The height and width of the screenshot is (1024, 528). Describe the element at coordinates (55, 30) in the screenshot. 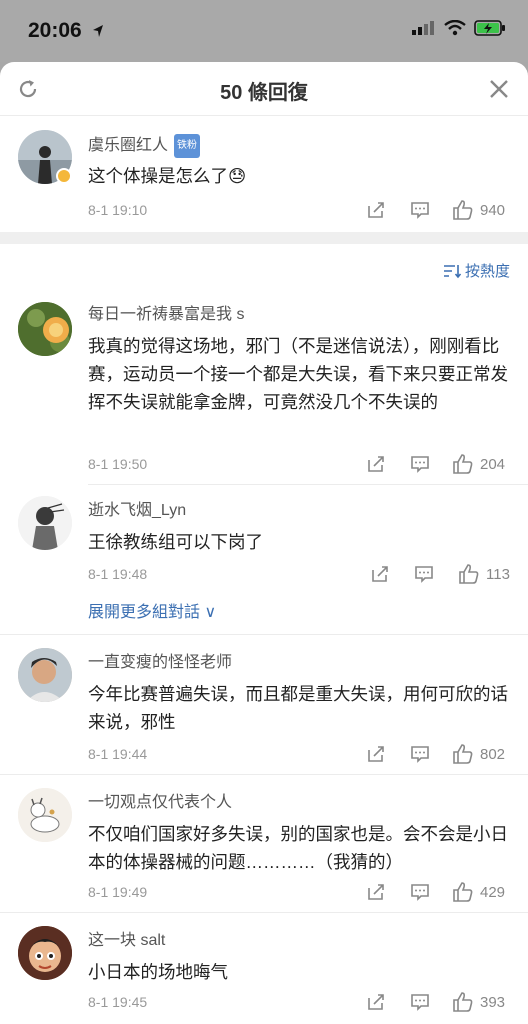

I see `status-time: 20:06` at that location.